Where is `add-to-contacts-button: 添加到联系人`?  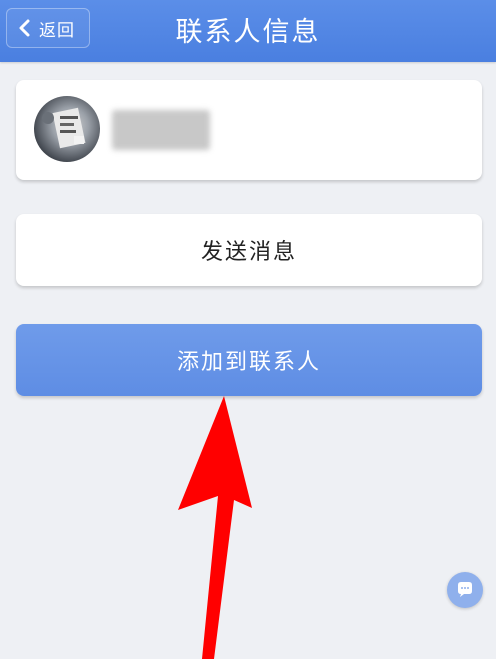
add-to-contacts-button: 添加到联系人 is located at coordinates (249, 360).